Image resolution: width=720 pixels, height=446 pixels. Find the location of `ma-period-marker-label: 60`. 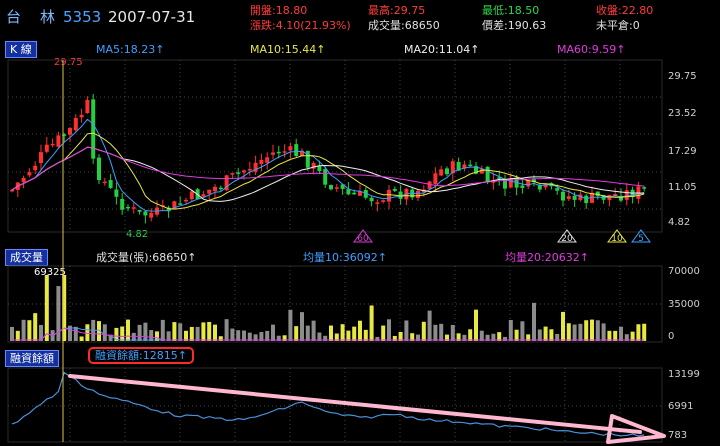

ma-period-marker-label: 60 is located at coordinates (363, 239).